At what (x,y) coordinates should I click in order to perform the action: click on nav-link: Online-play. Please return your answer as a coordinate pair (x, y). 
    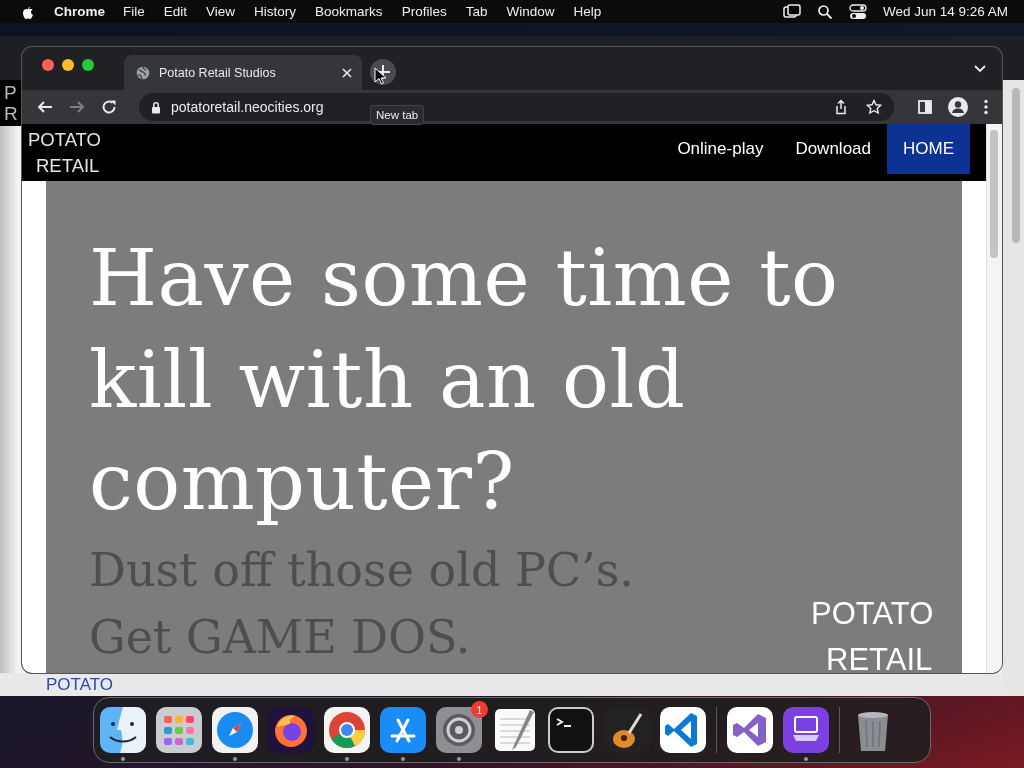
    Looking at the image, I should click on (720, 149).